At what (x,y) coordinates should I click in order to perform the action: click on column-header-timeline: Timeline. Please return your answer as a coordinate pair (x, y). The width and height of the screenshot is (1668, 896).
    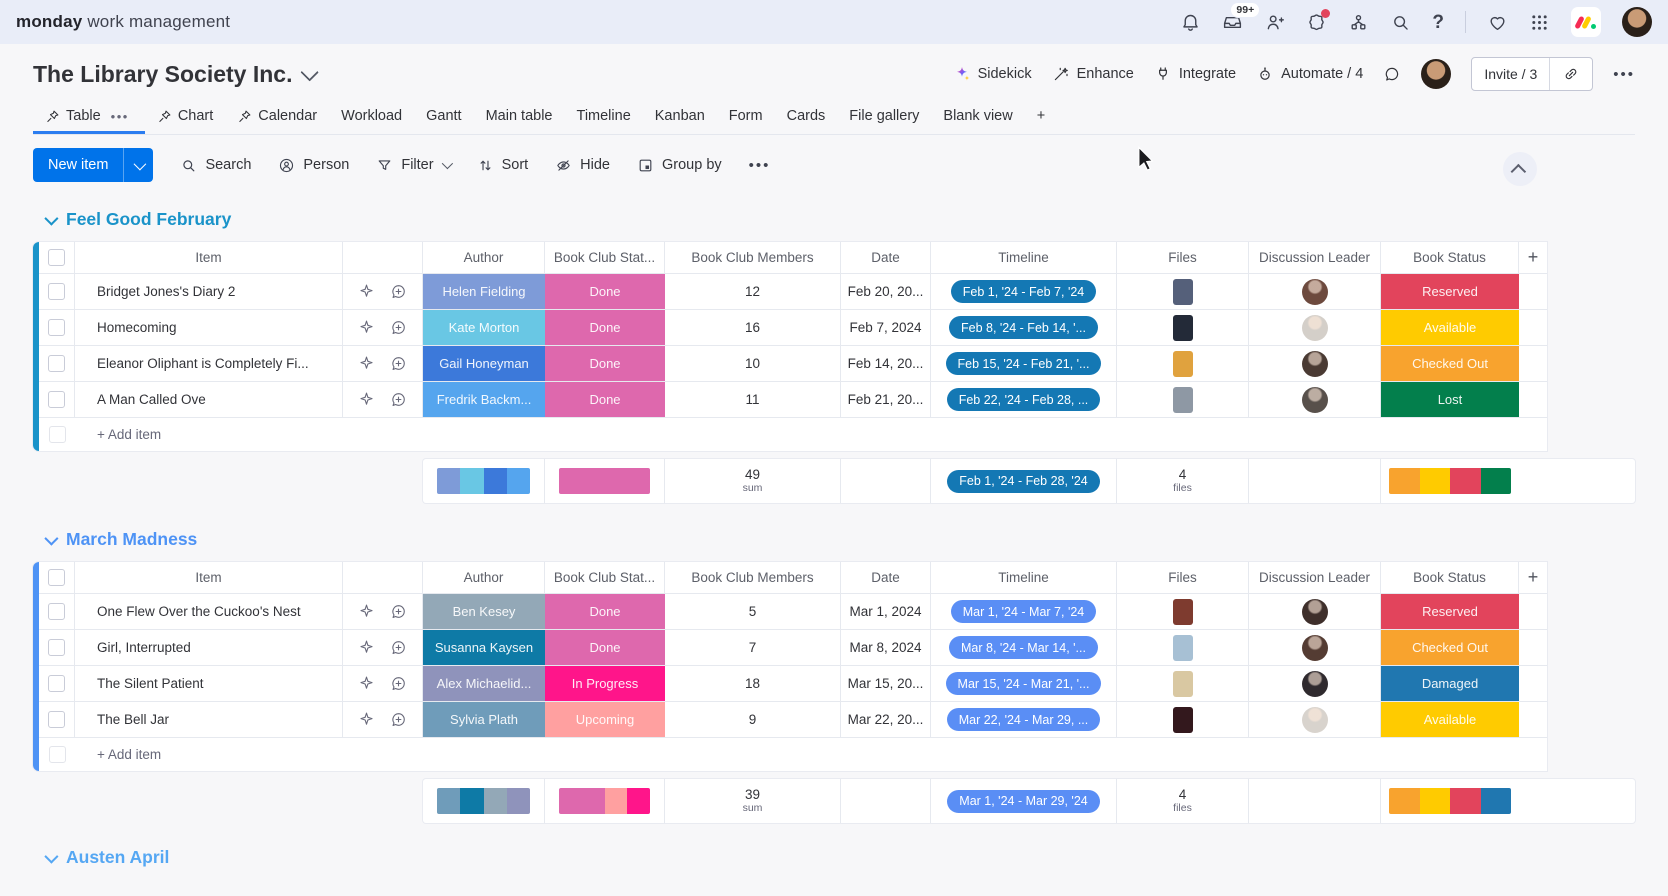
    Looking at the image, I should click on (1024, 577).